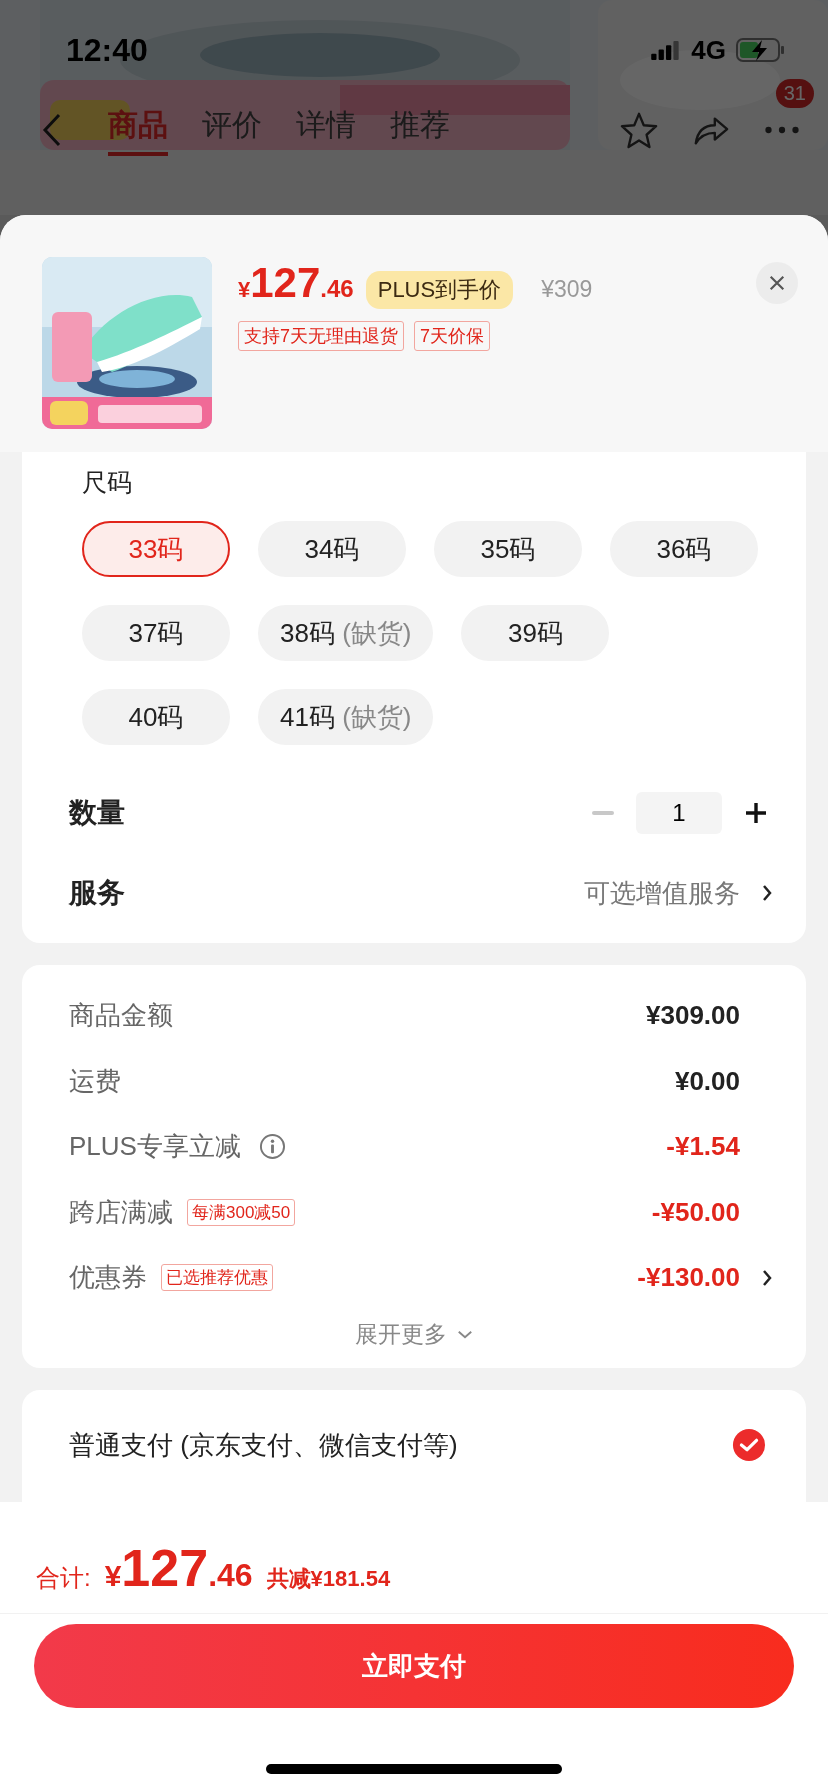 This screenshot has width=828, height=1792. What do you see at coordinates (321, 336) in the screenshot?
I see `service-tag: 支持7天无理由退货` at bounding box center [321, 336].